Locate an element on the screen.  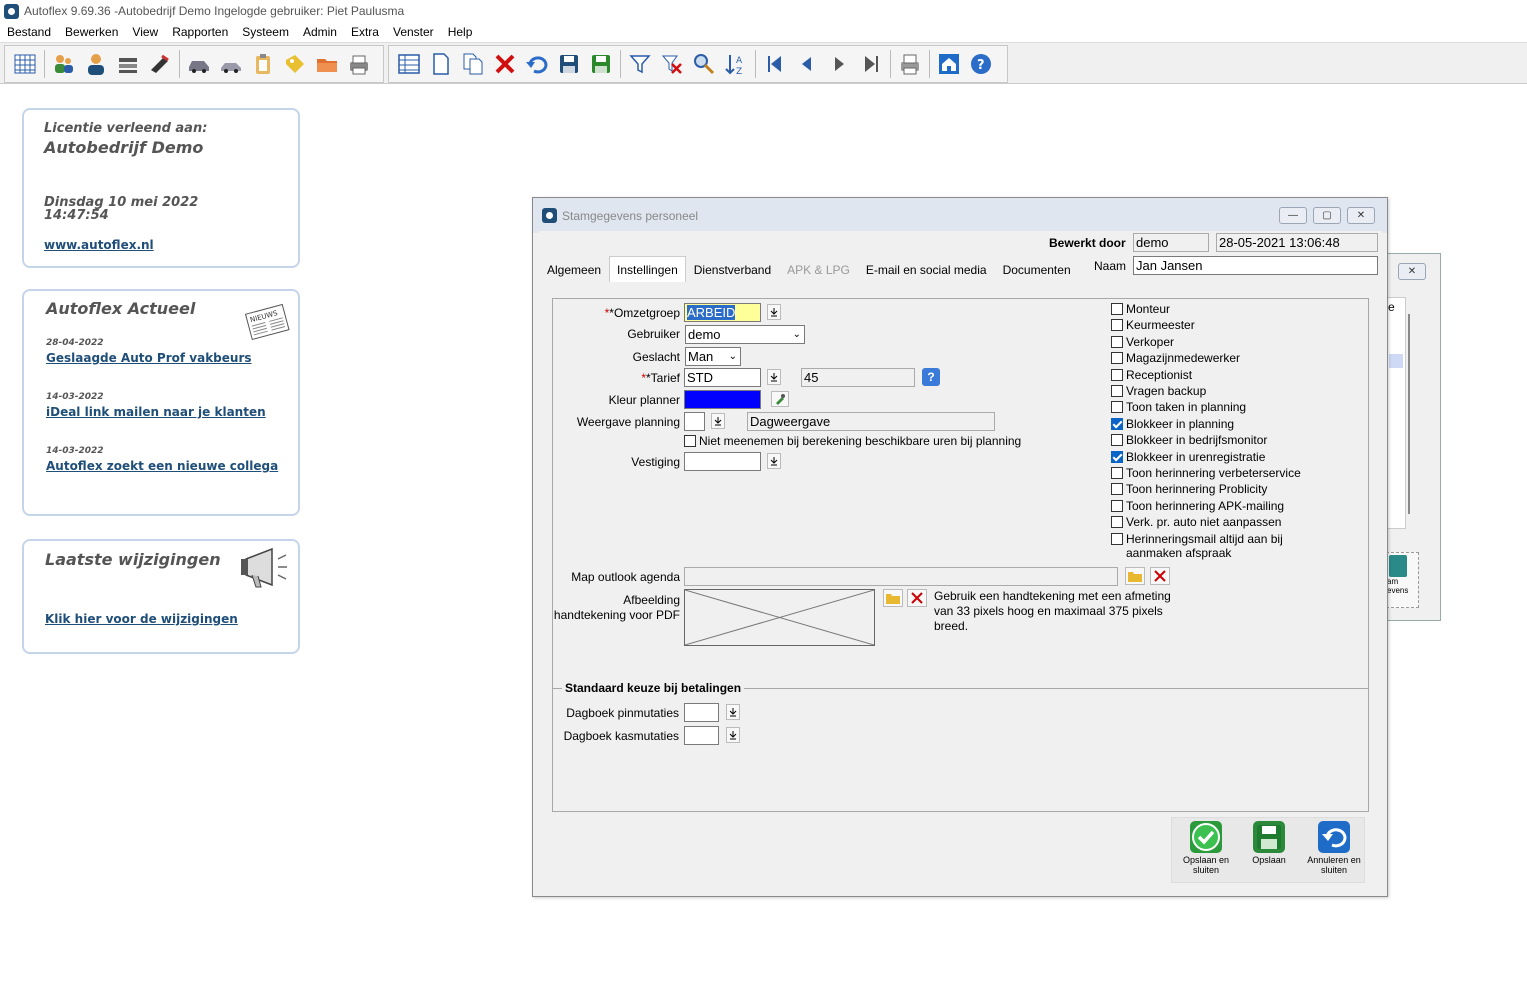
pinmutaties-field is located at coordinates (701, 712).